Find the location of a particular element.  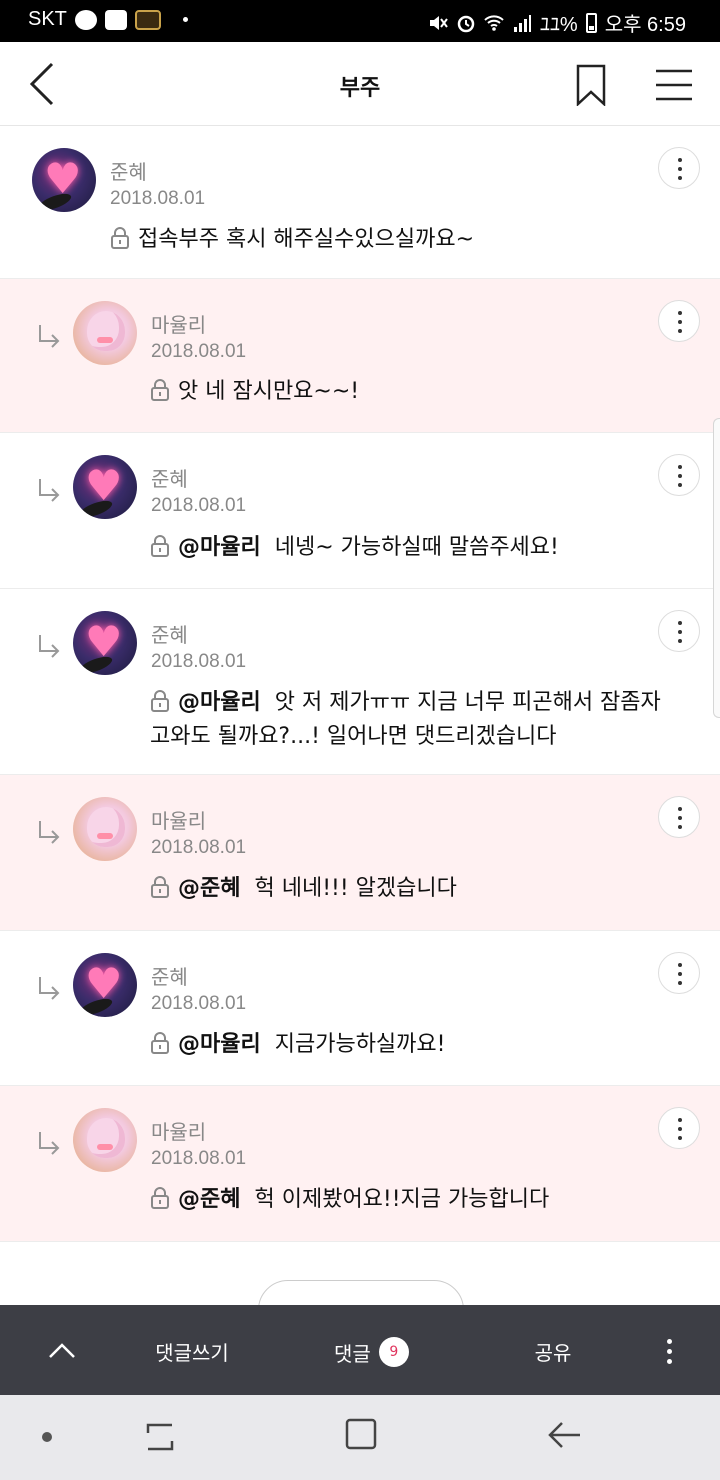

carrier-label: SKT is located at coordinates (47, 19).